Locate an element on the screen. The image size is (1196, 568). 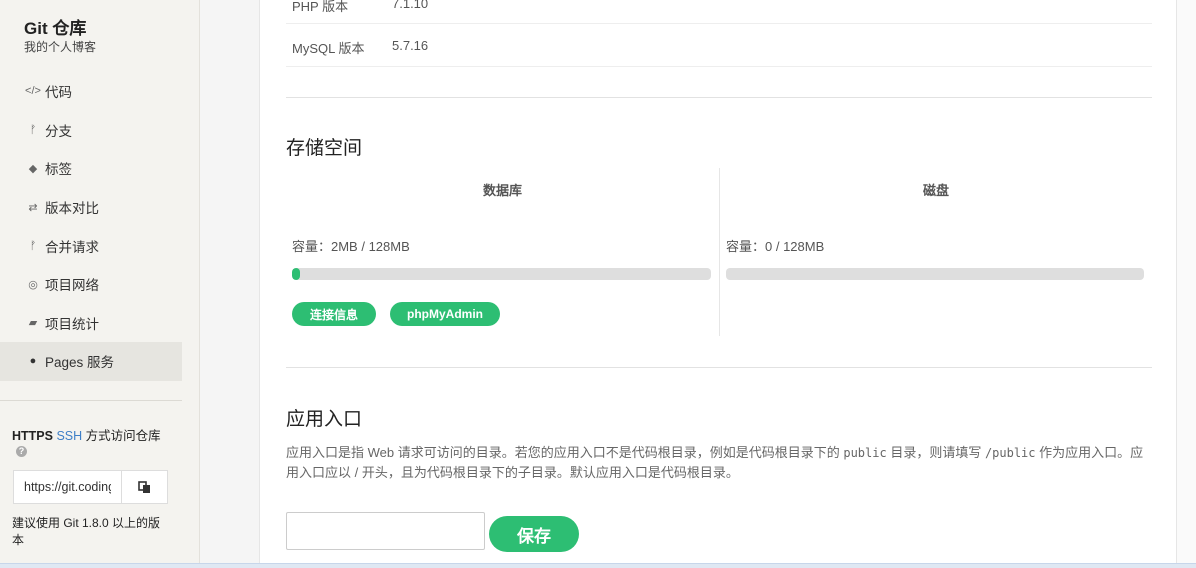
disk-capacity: 容量：0 / 128MB is located at coordinates (775, 246).